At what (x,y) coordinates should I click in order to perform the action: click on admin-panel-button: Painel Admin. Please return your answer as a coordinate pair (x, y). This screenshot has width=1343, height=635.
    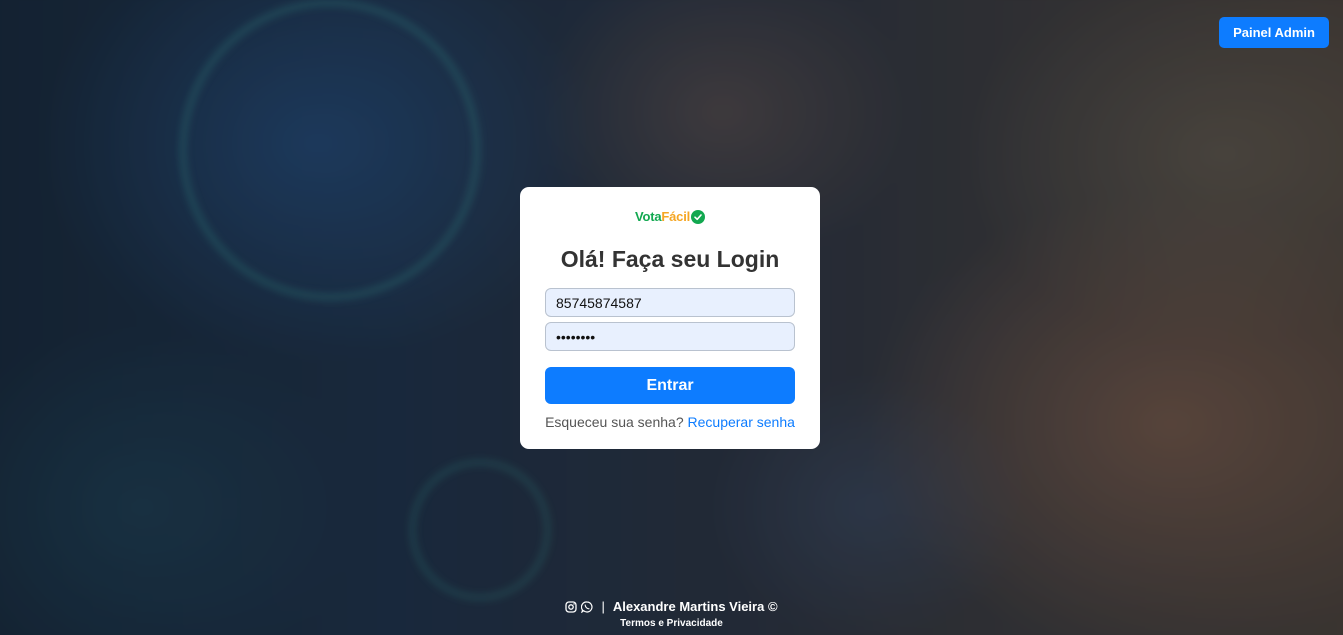
    Looking at the image, I should click on (1274, 32).